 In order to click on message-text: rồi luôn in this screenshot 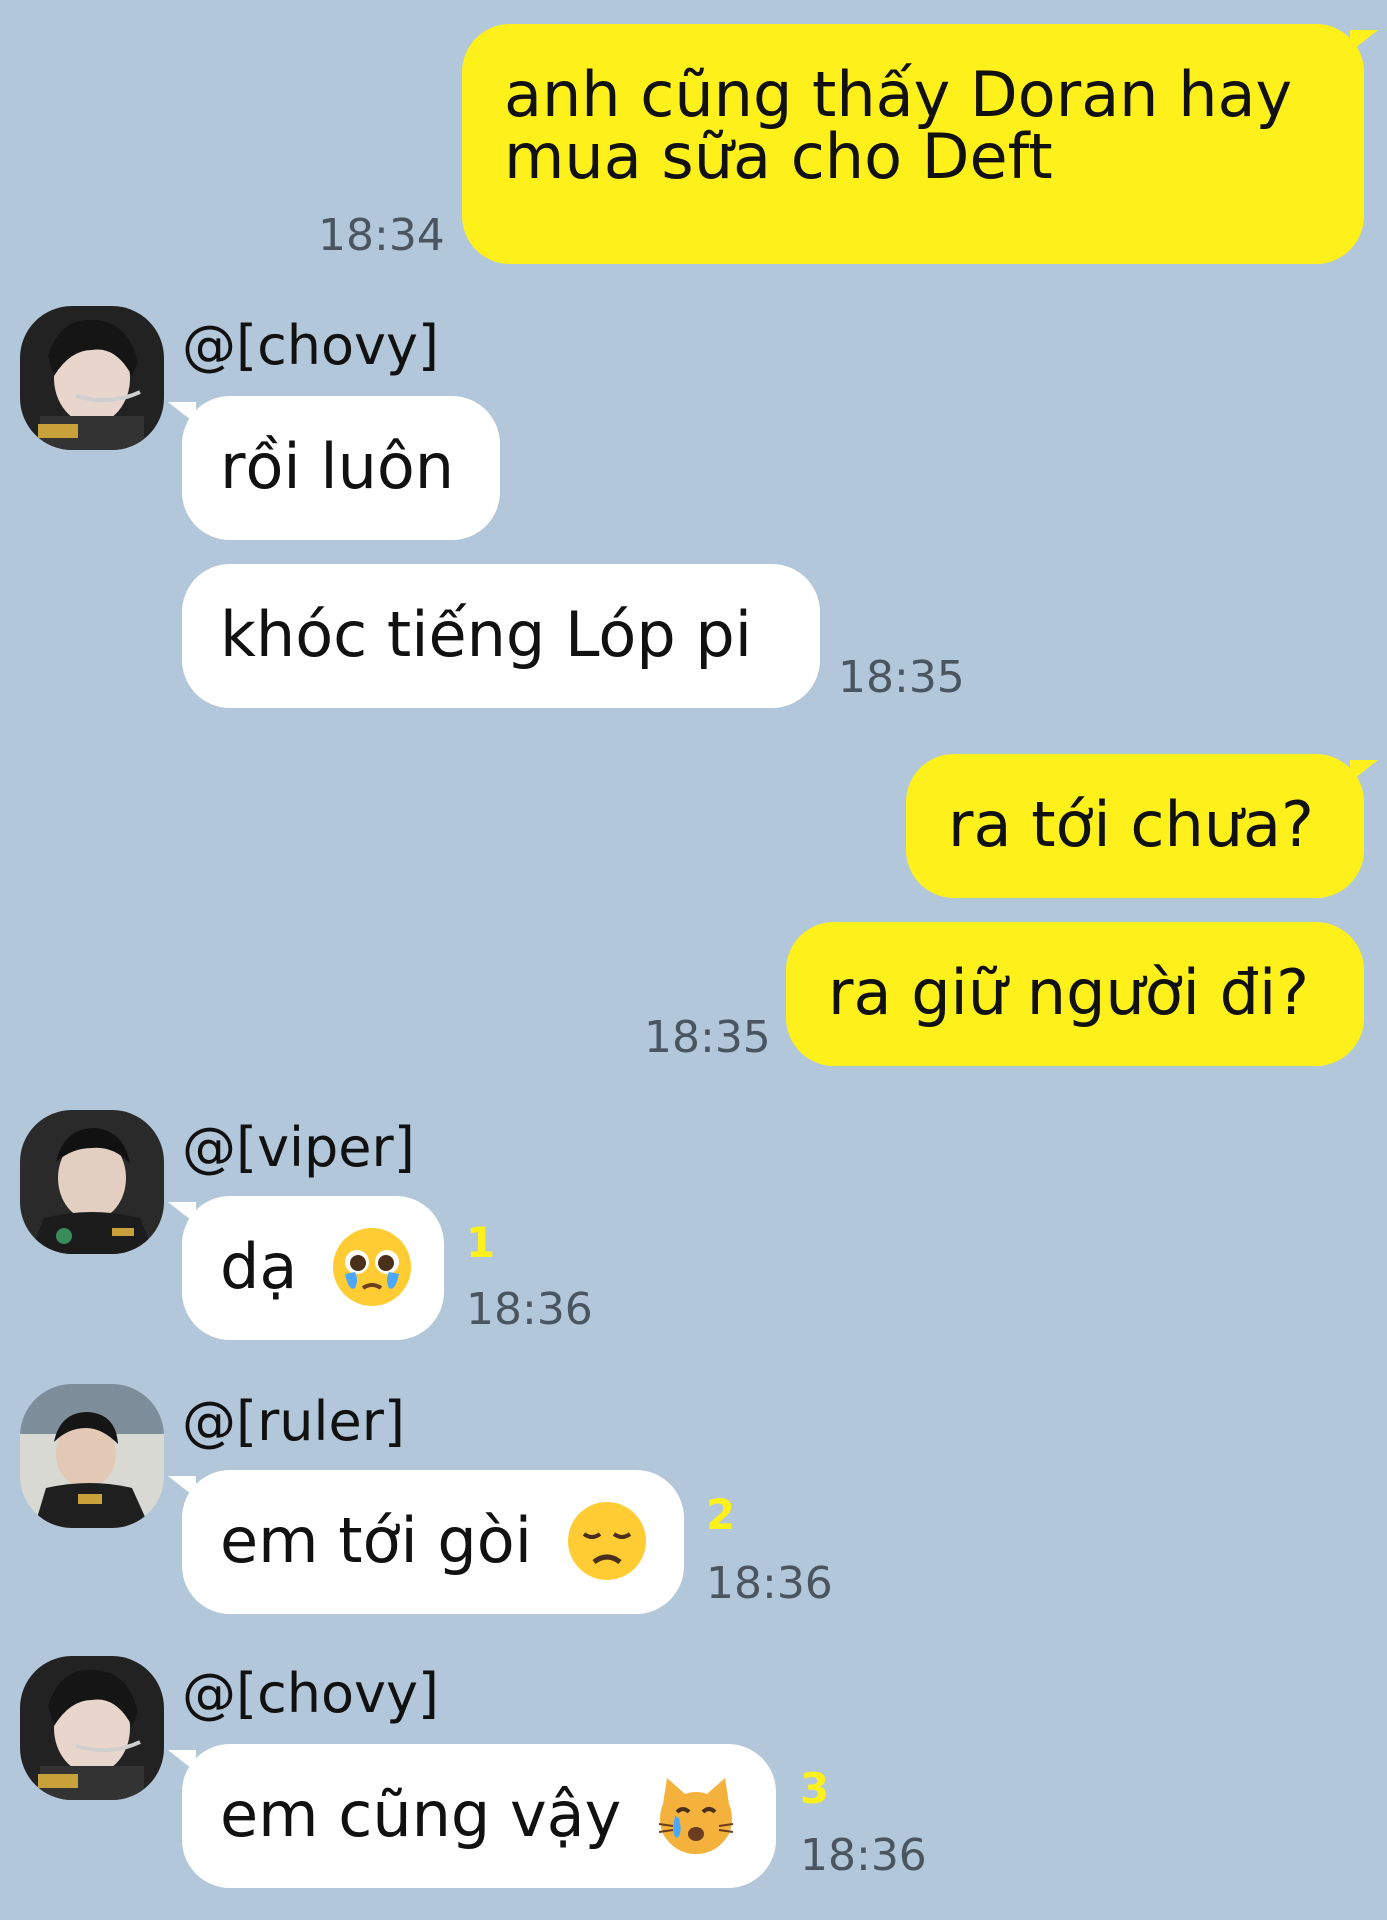, I will do `click(337, 466)`.